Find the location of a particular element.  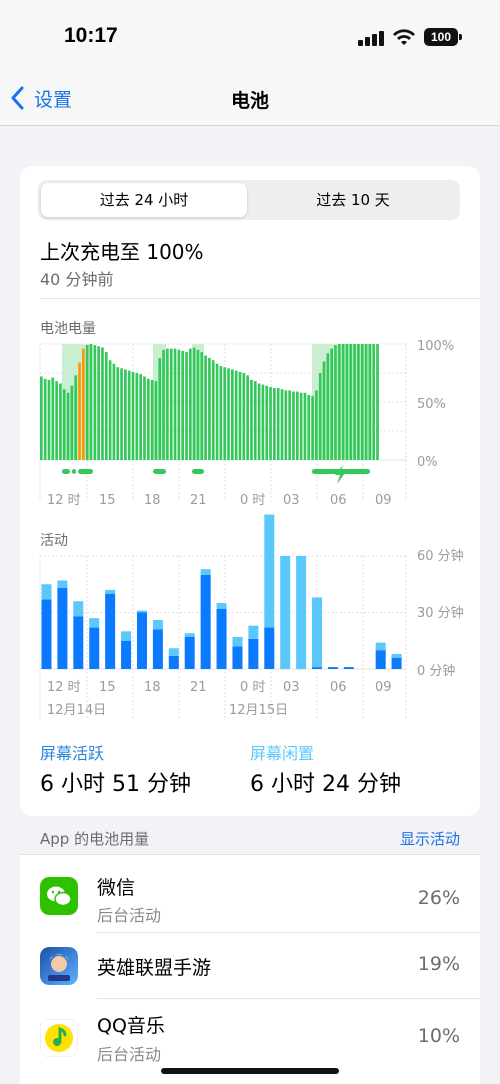

last-charge-subtitle: 40 分钟前 is located at coordinates (77, 279).